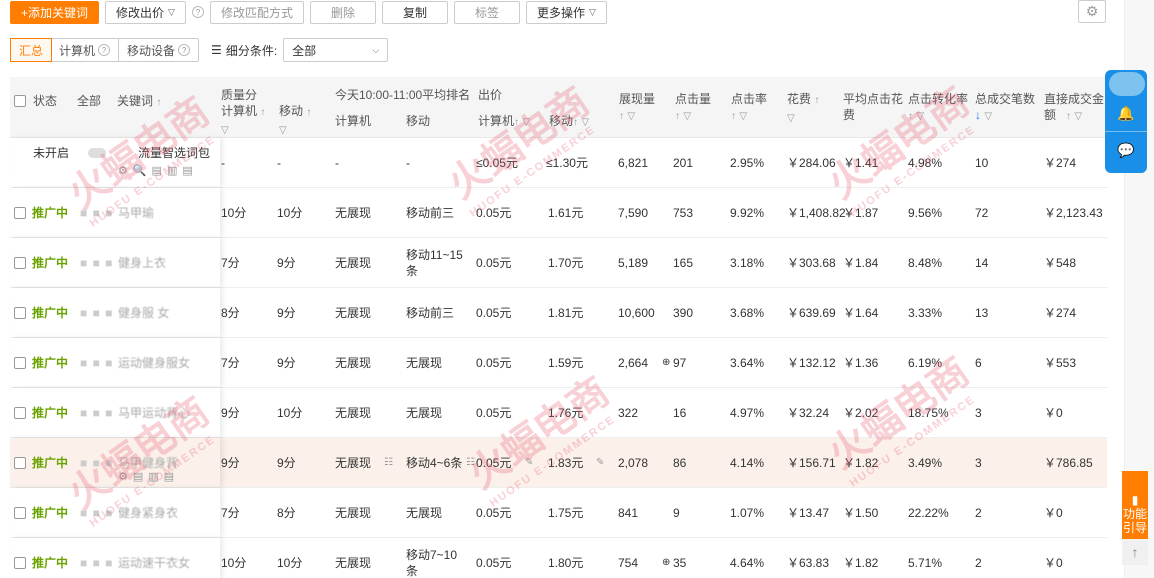  I want to click on tab-computer: 计算机?, so click(85, 50).